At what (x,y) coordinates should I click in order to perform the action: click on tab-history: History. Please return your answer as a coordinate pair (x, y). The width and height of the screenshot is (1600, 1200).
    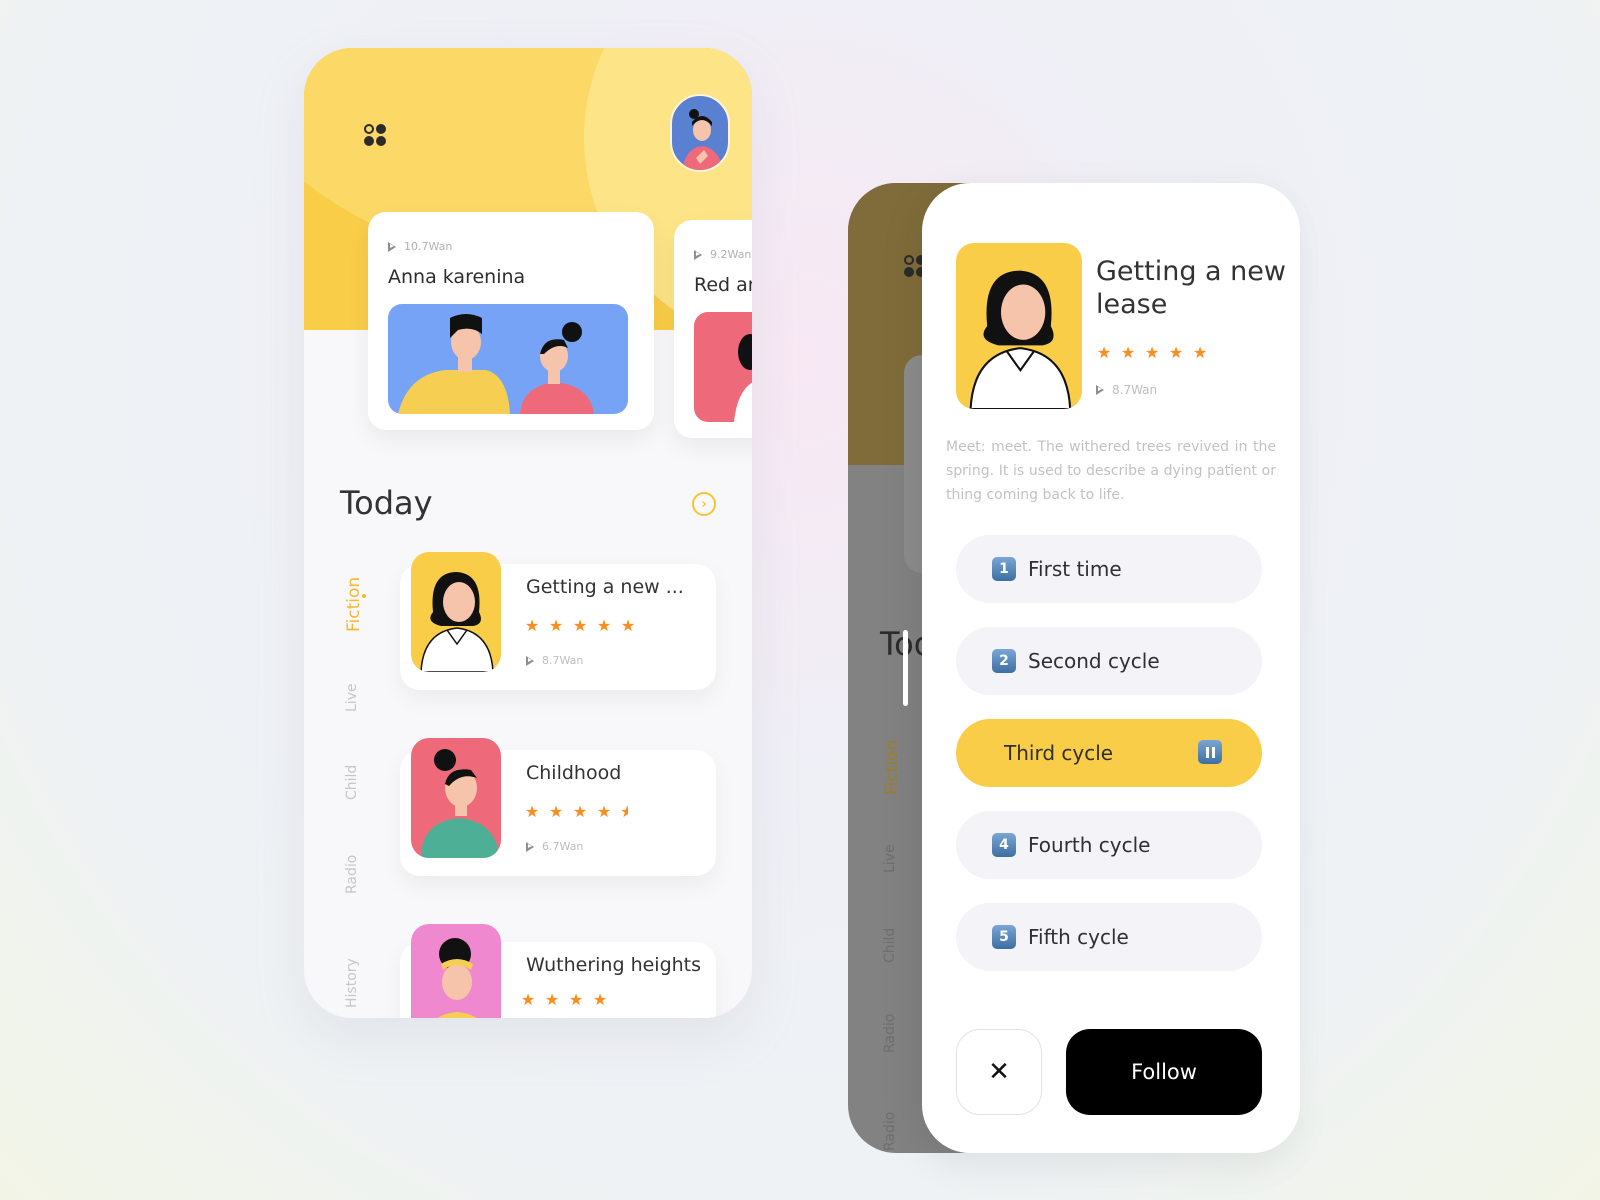
    Looking at the image, I should click on (352, 983).